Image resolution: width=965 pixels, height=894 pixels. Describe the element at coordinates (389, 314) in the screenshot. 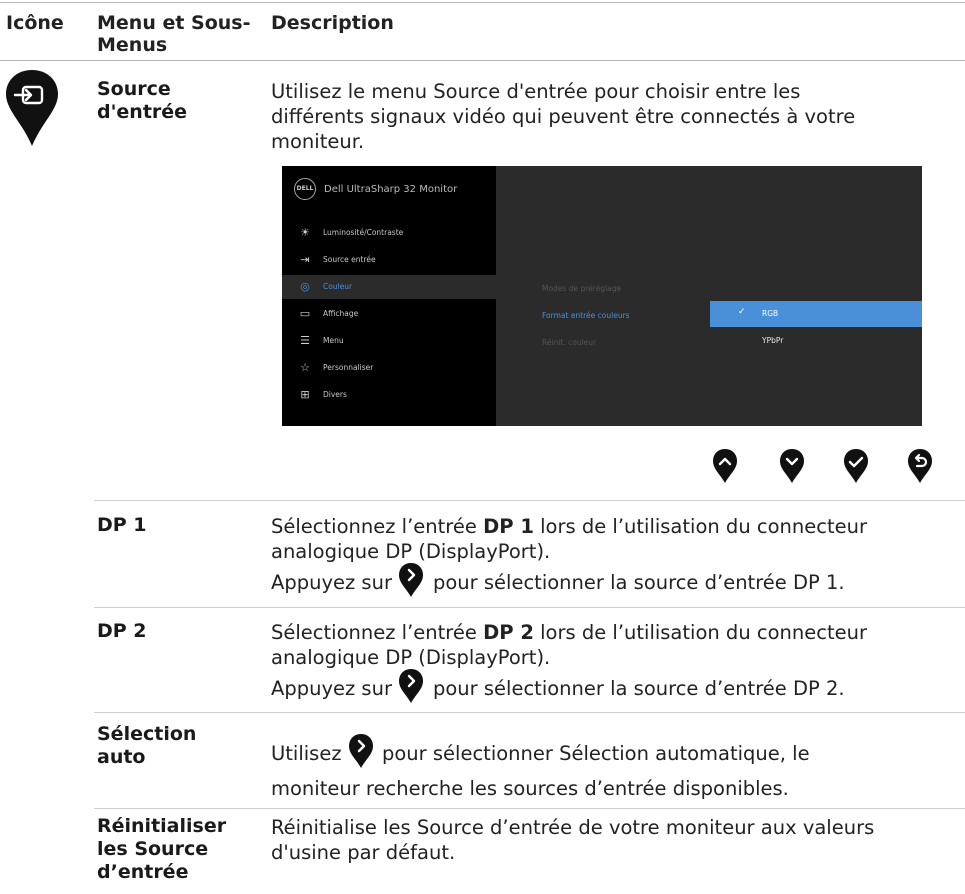

I see `osd-item-display: ▭ Affichage` at that location.